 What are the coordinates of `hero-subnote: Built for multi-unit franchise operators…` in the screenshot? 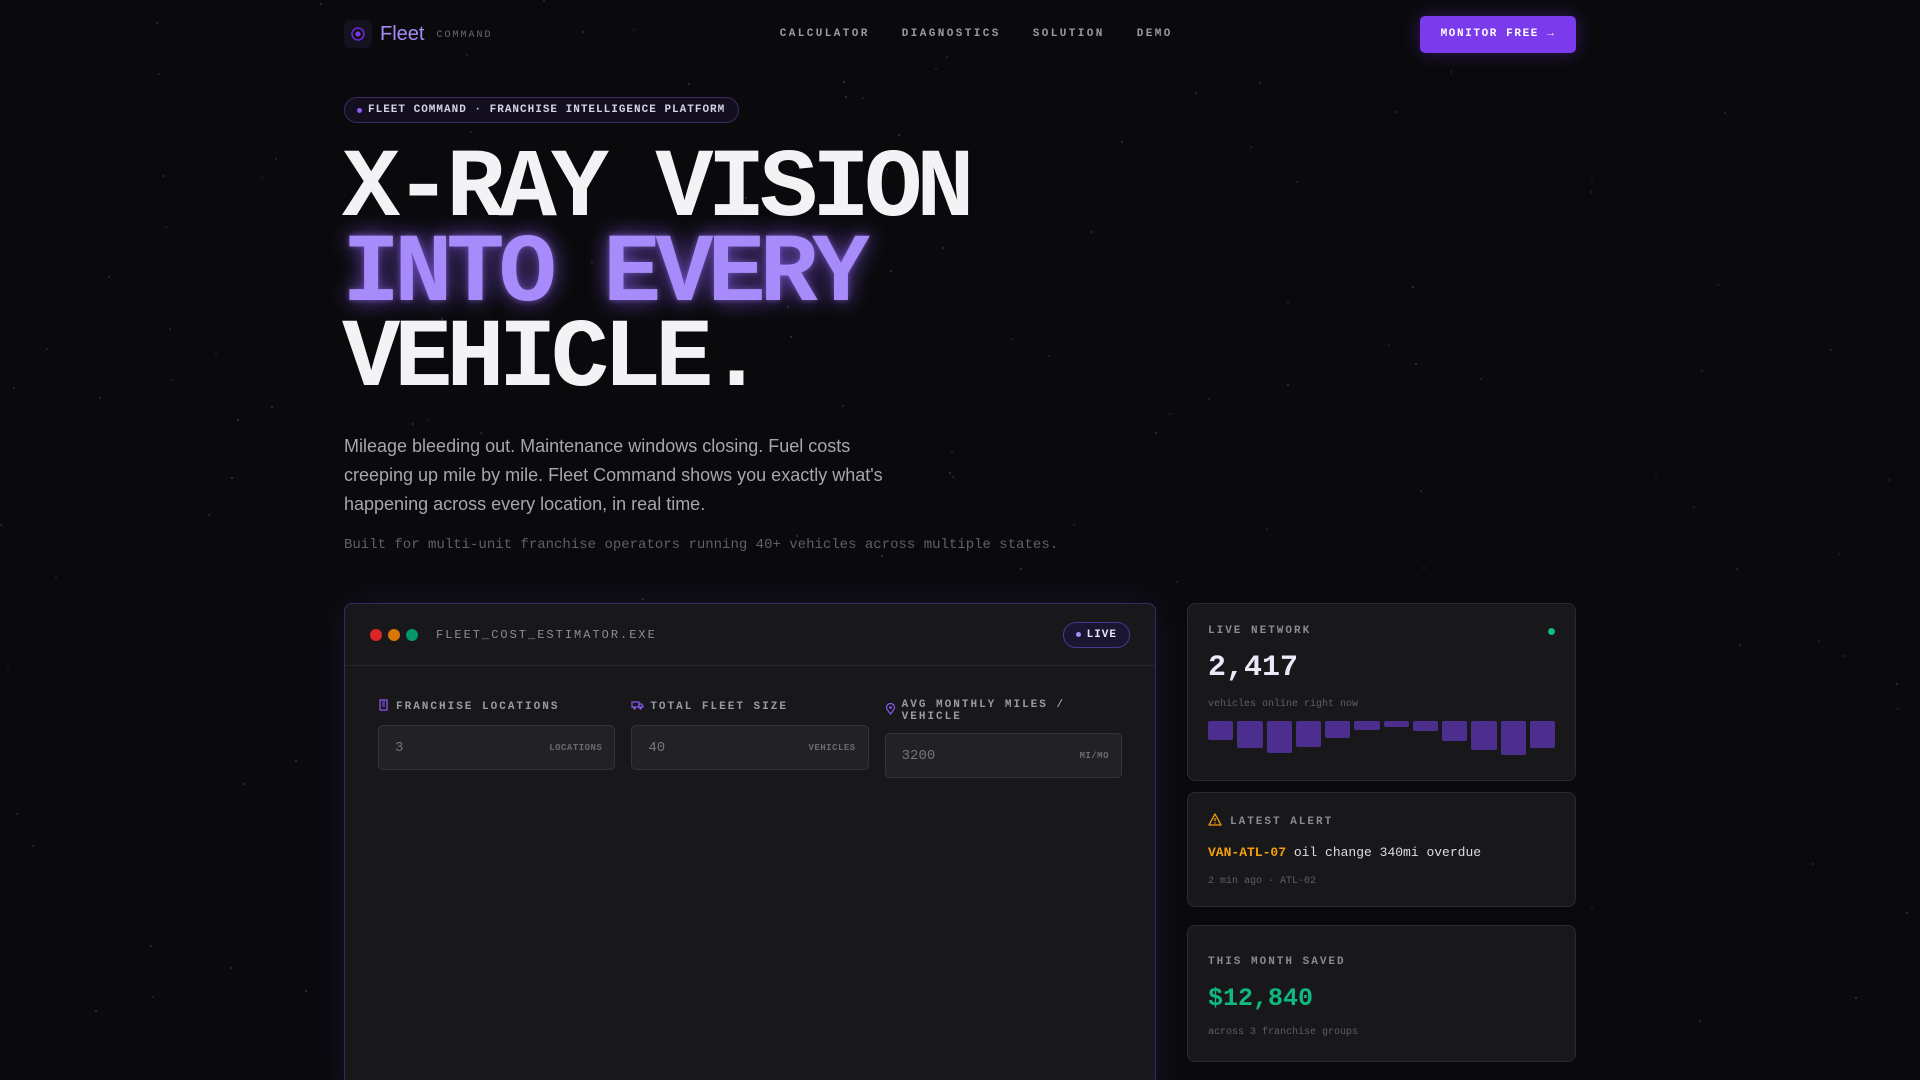 It's located at (701, 545).